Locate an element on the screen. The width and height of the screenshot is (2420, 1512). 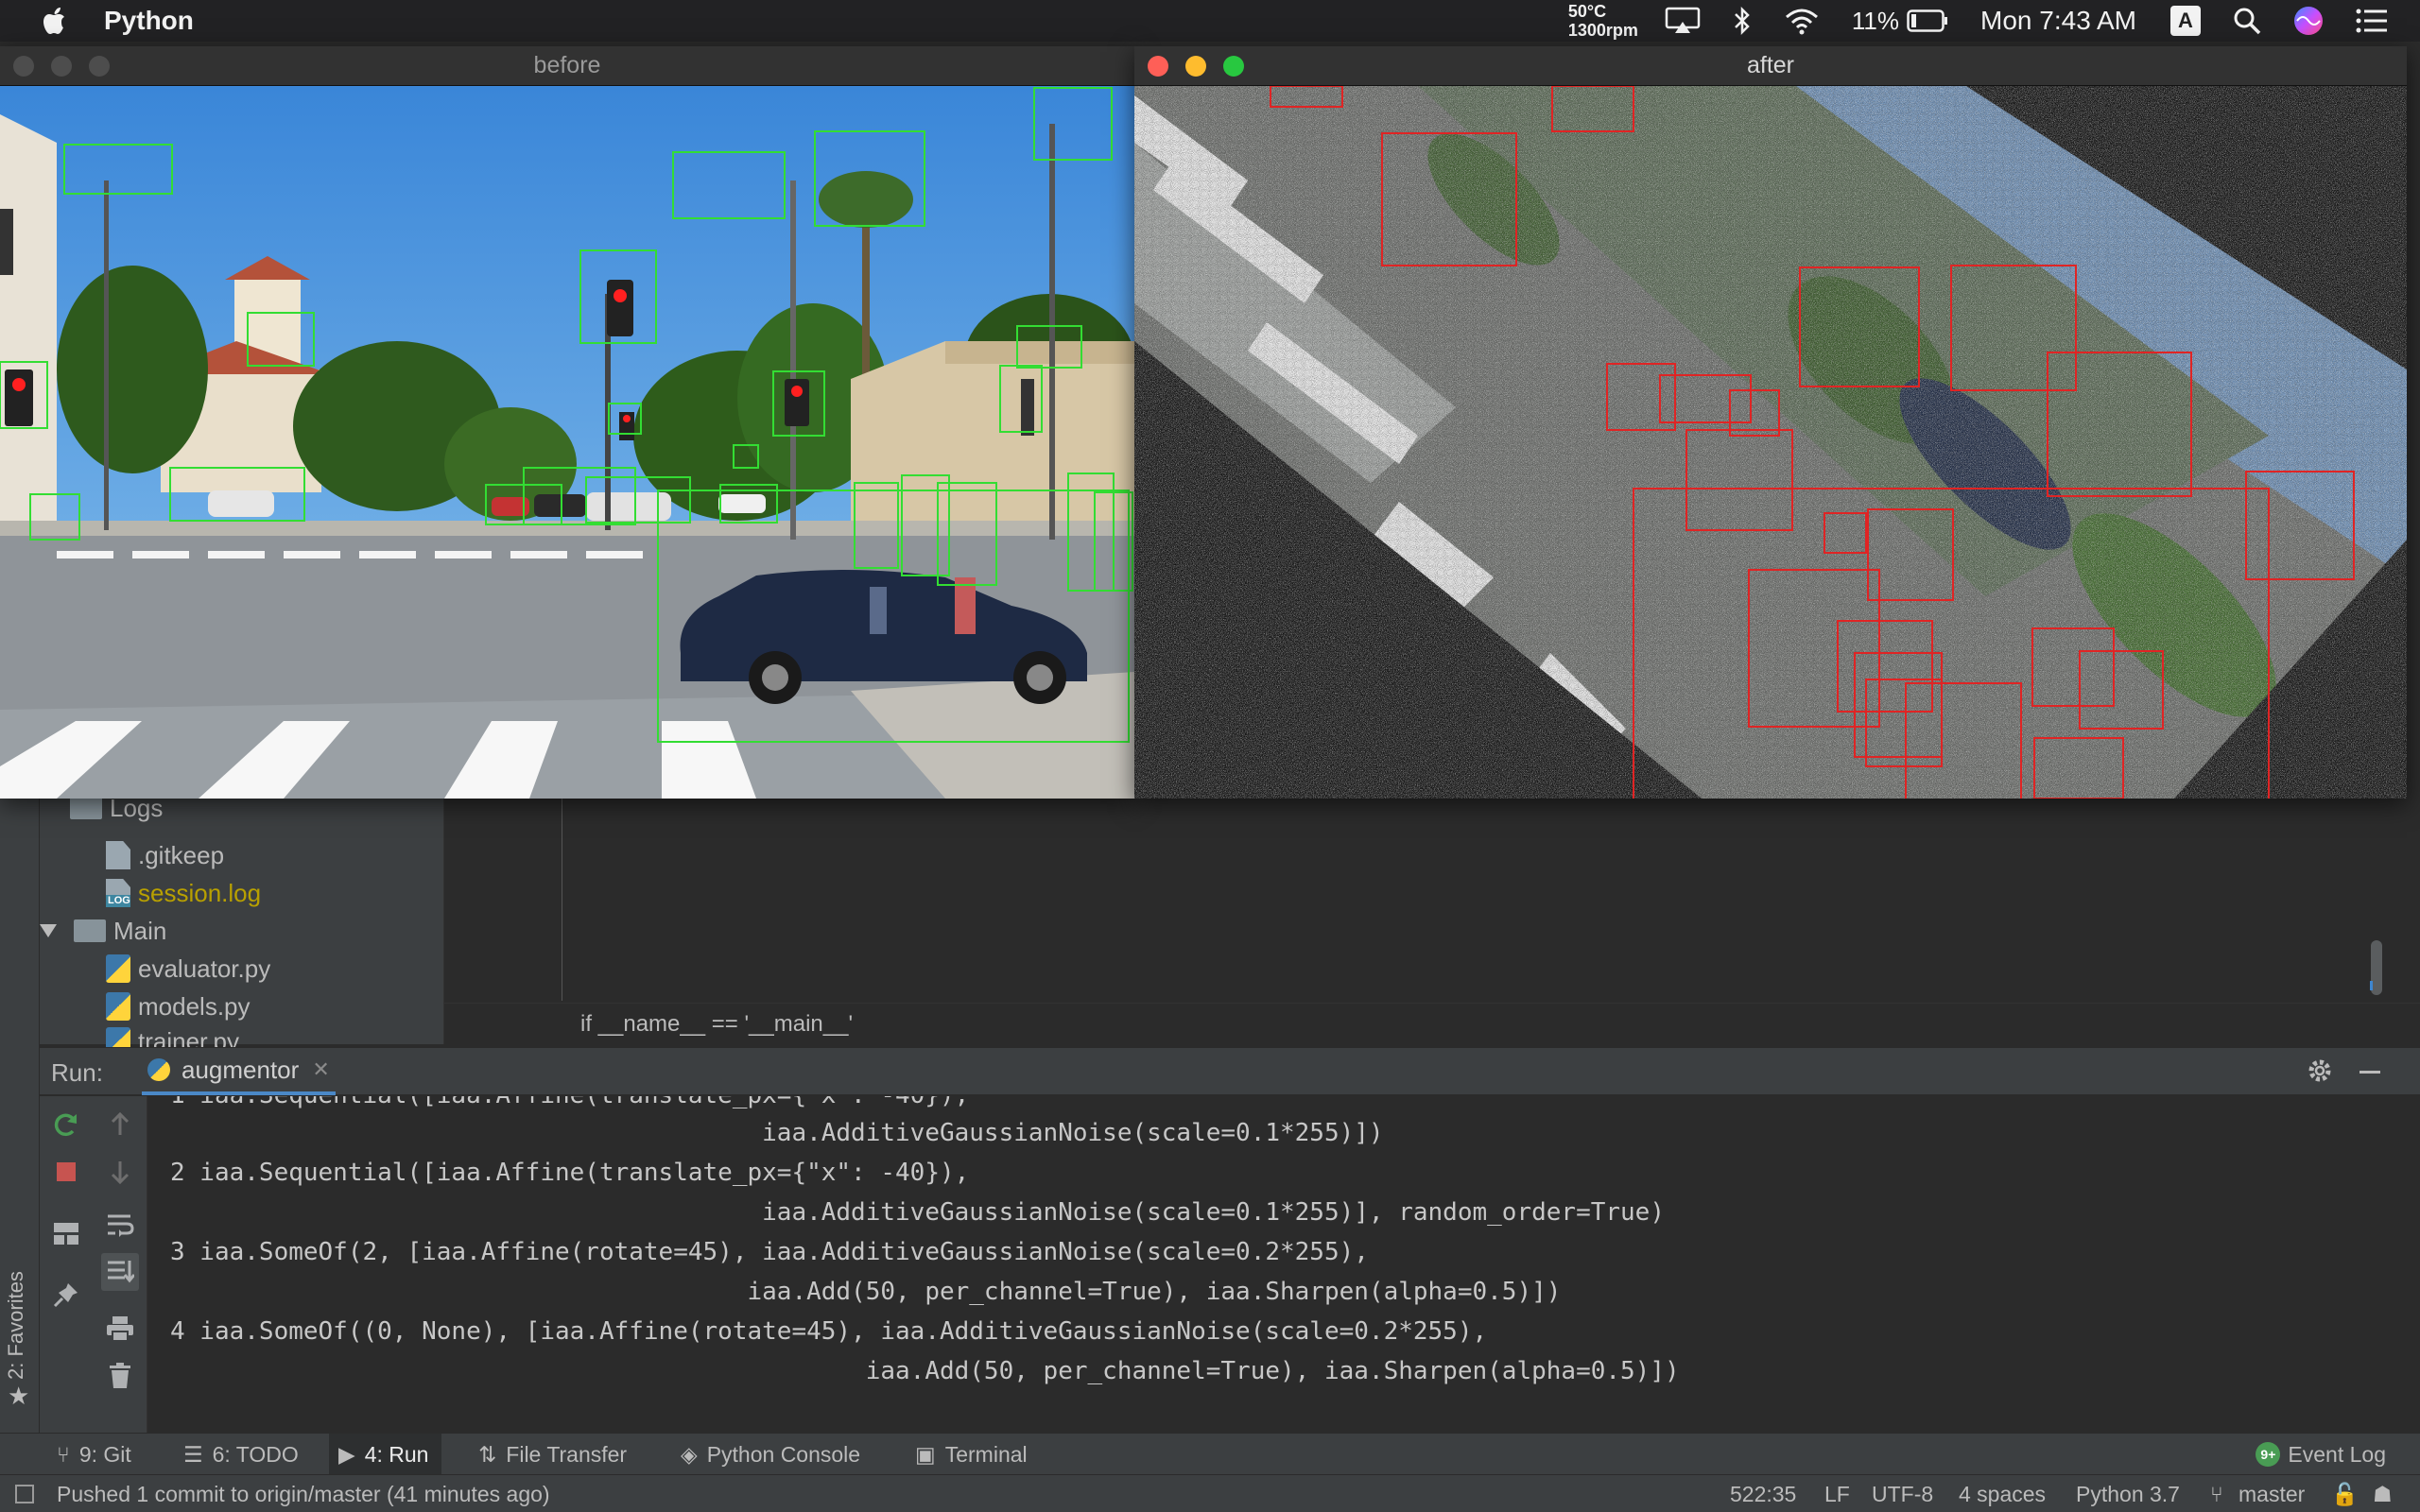
stop-icon is located at coordinates (66, 1172).